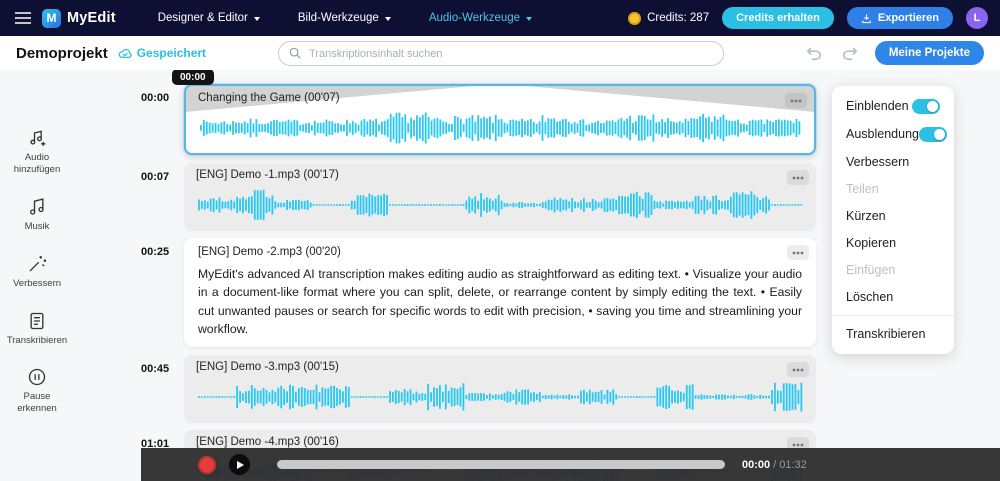 The image size is (1000, 481). Describe the element at coordinates (23, 18) in the screenshot. I see `menu-icon` at that location.